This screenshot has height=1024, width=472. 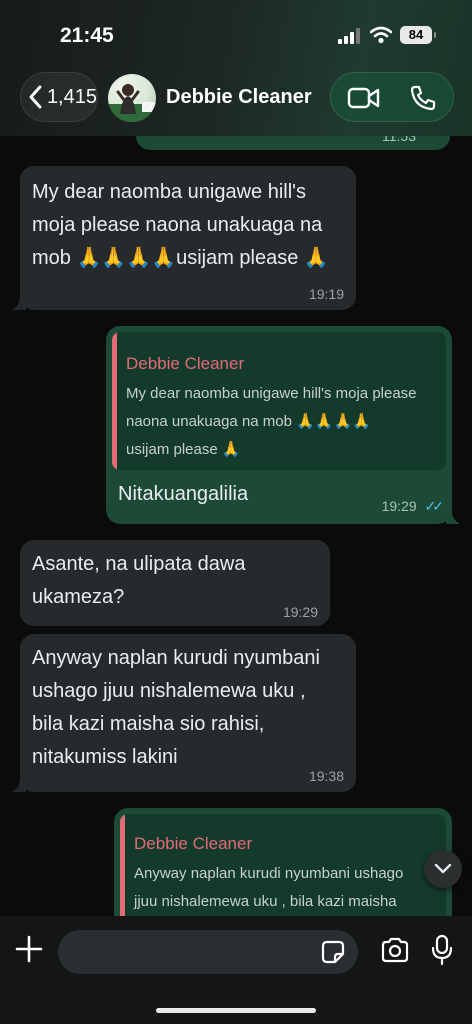 What do you see at coordinates (177, 225) in the screenshot?
I see `message-text-line: moja please naona unakuaga na` at bounding box center [177, 225].